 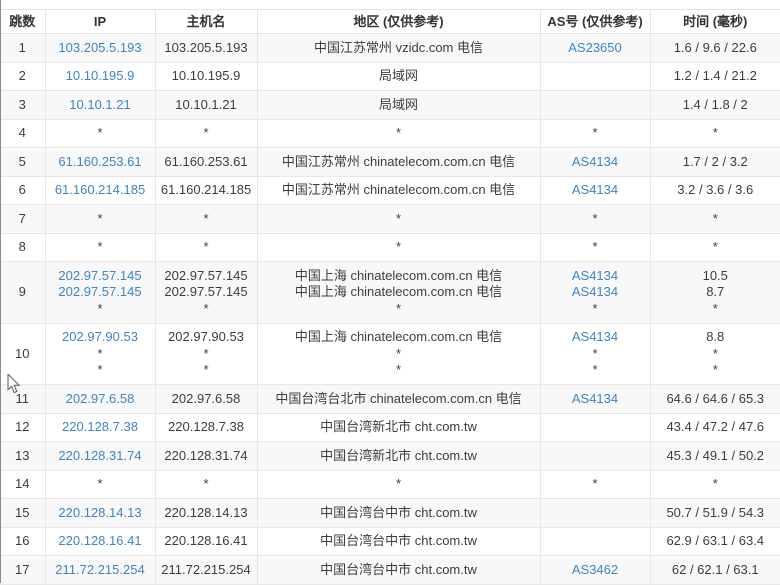 I want to click on table-row: 7 * * * * *, so click(x=390, y=219).